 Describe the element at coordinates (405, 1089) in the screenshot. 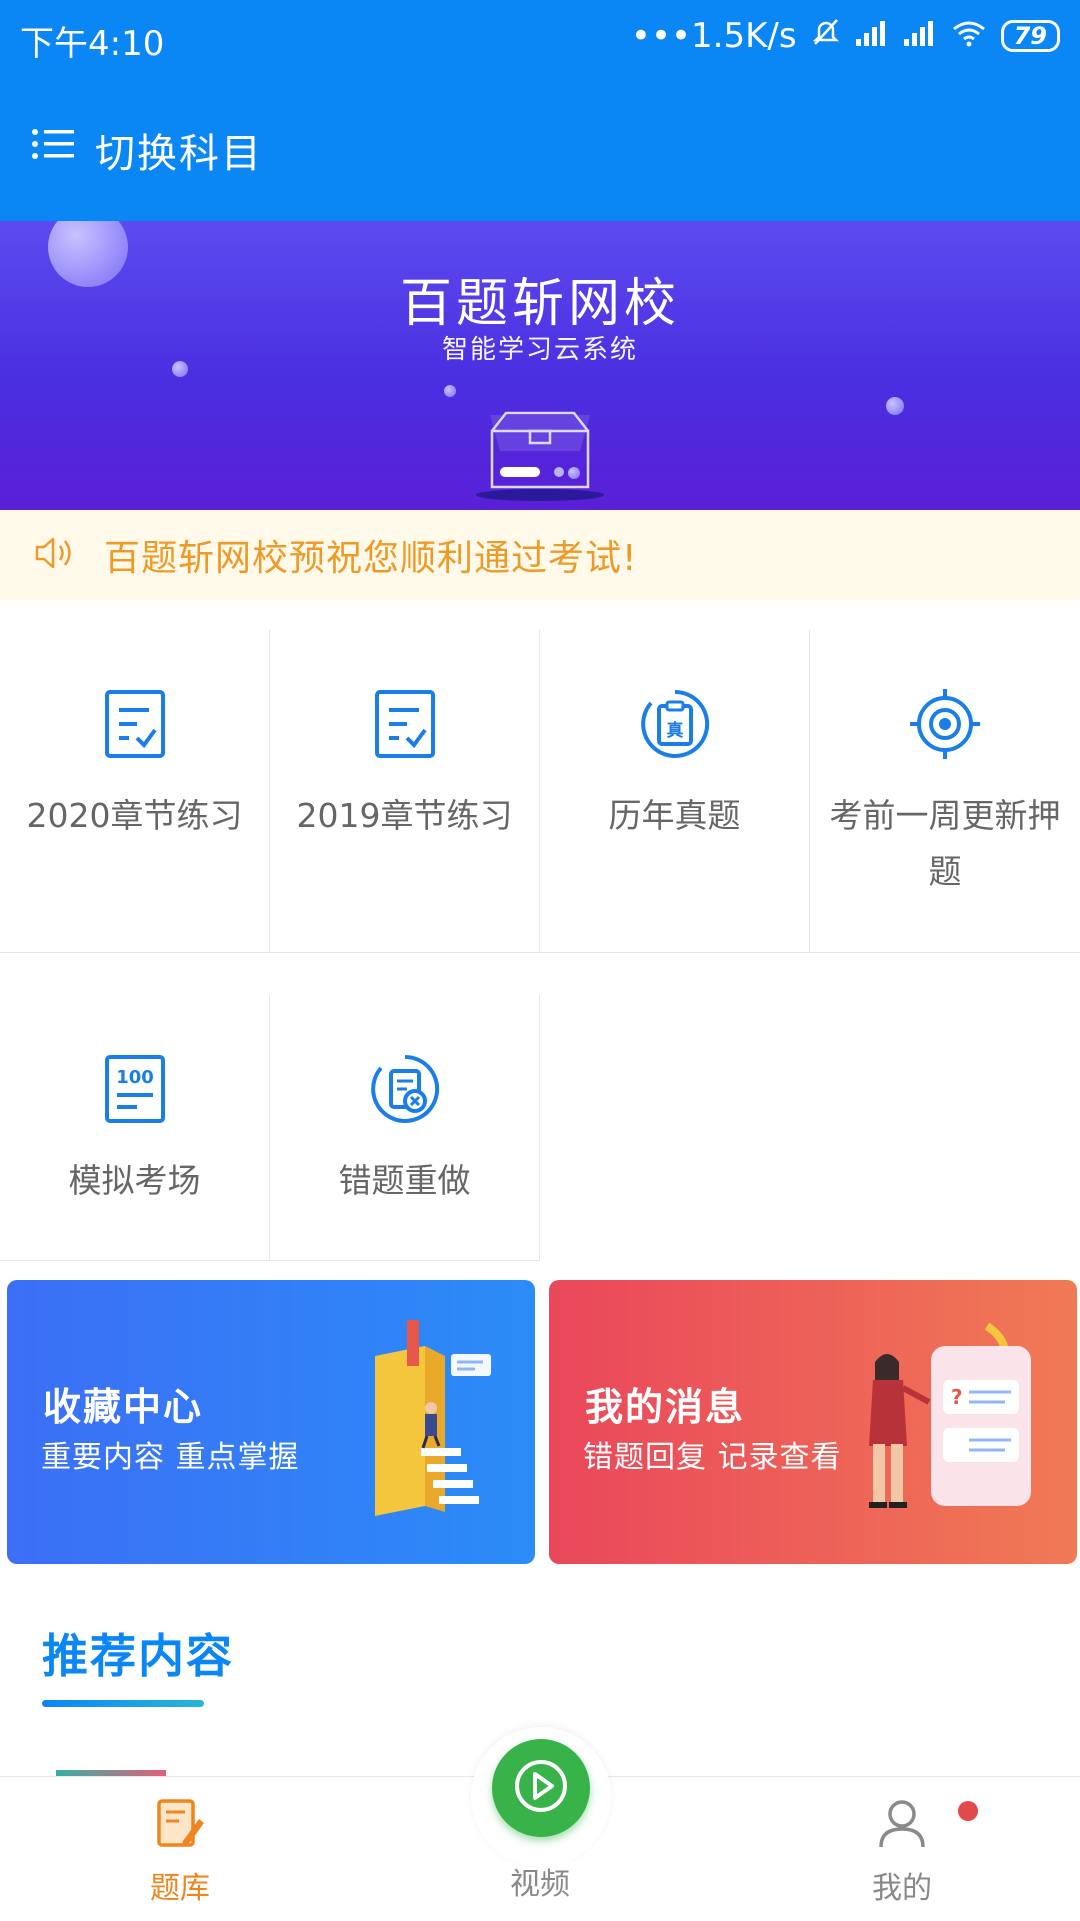

I see `wrong-question-icon` at that location.